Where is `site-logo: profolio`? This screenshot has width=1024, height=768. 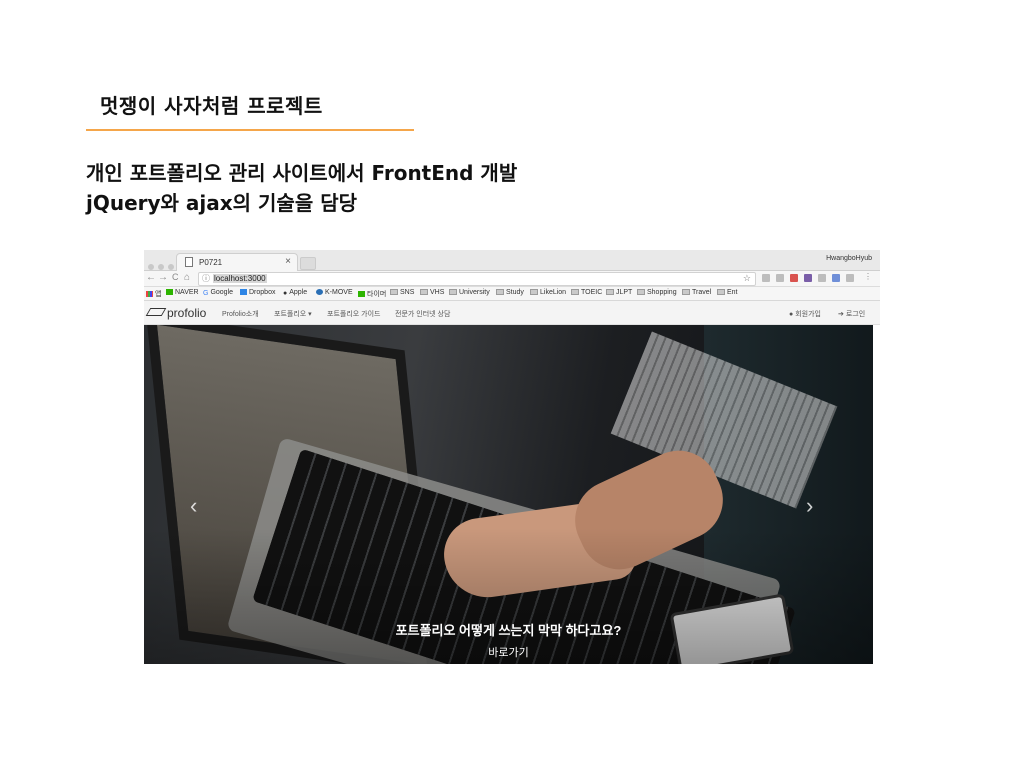
site-logo: profolio is located at coordinates (176, 313).